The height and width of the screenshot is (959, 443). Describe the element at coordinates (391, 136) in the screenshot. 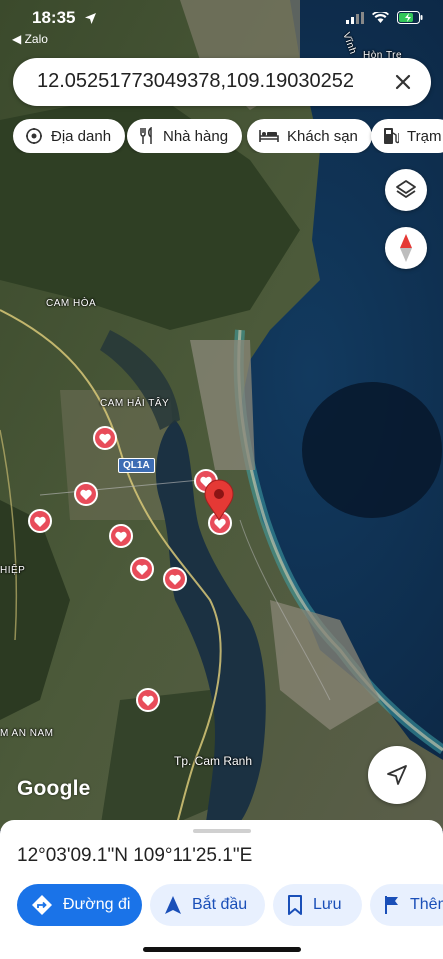

I see `gas-station-icon` at that location.